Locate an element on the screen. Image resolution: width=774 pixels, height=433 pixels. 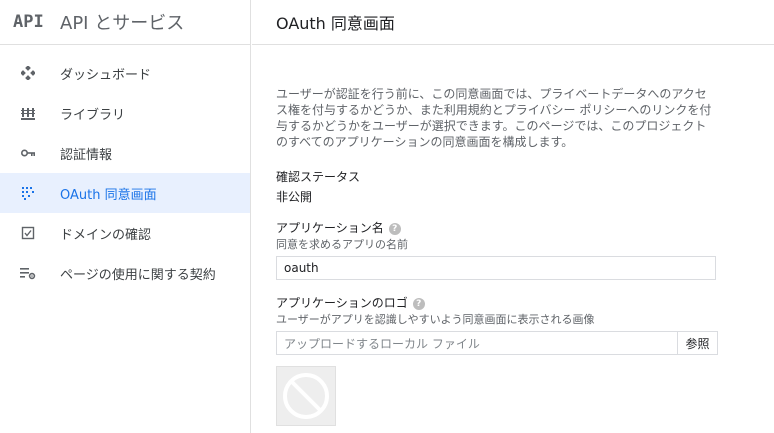
logo-preview is located at coordinates (306, 396).